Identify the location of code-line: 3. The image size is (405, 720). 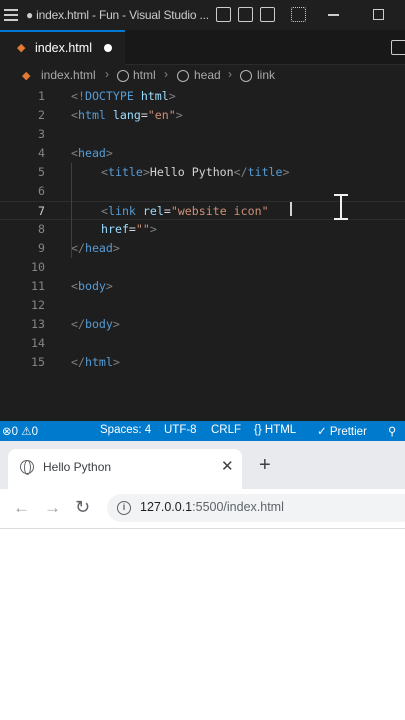
(202, 134).